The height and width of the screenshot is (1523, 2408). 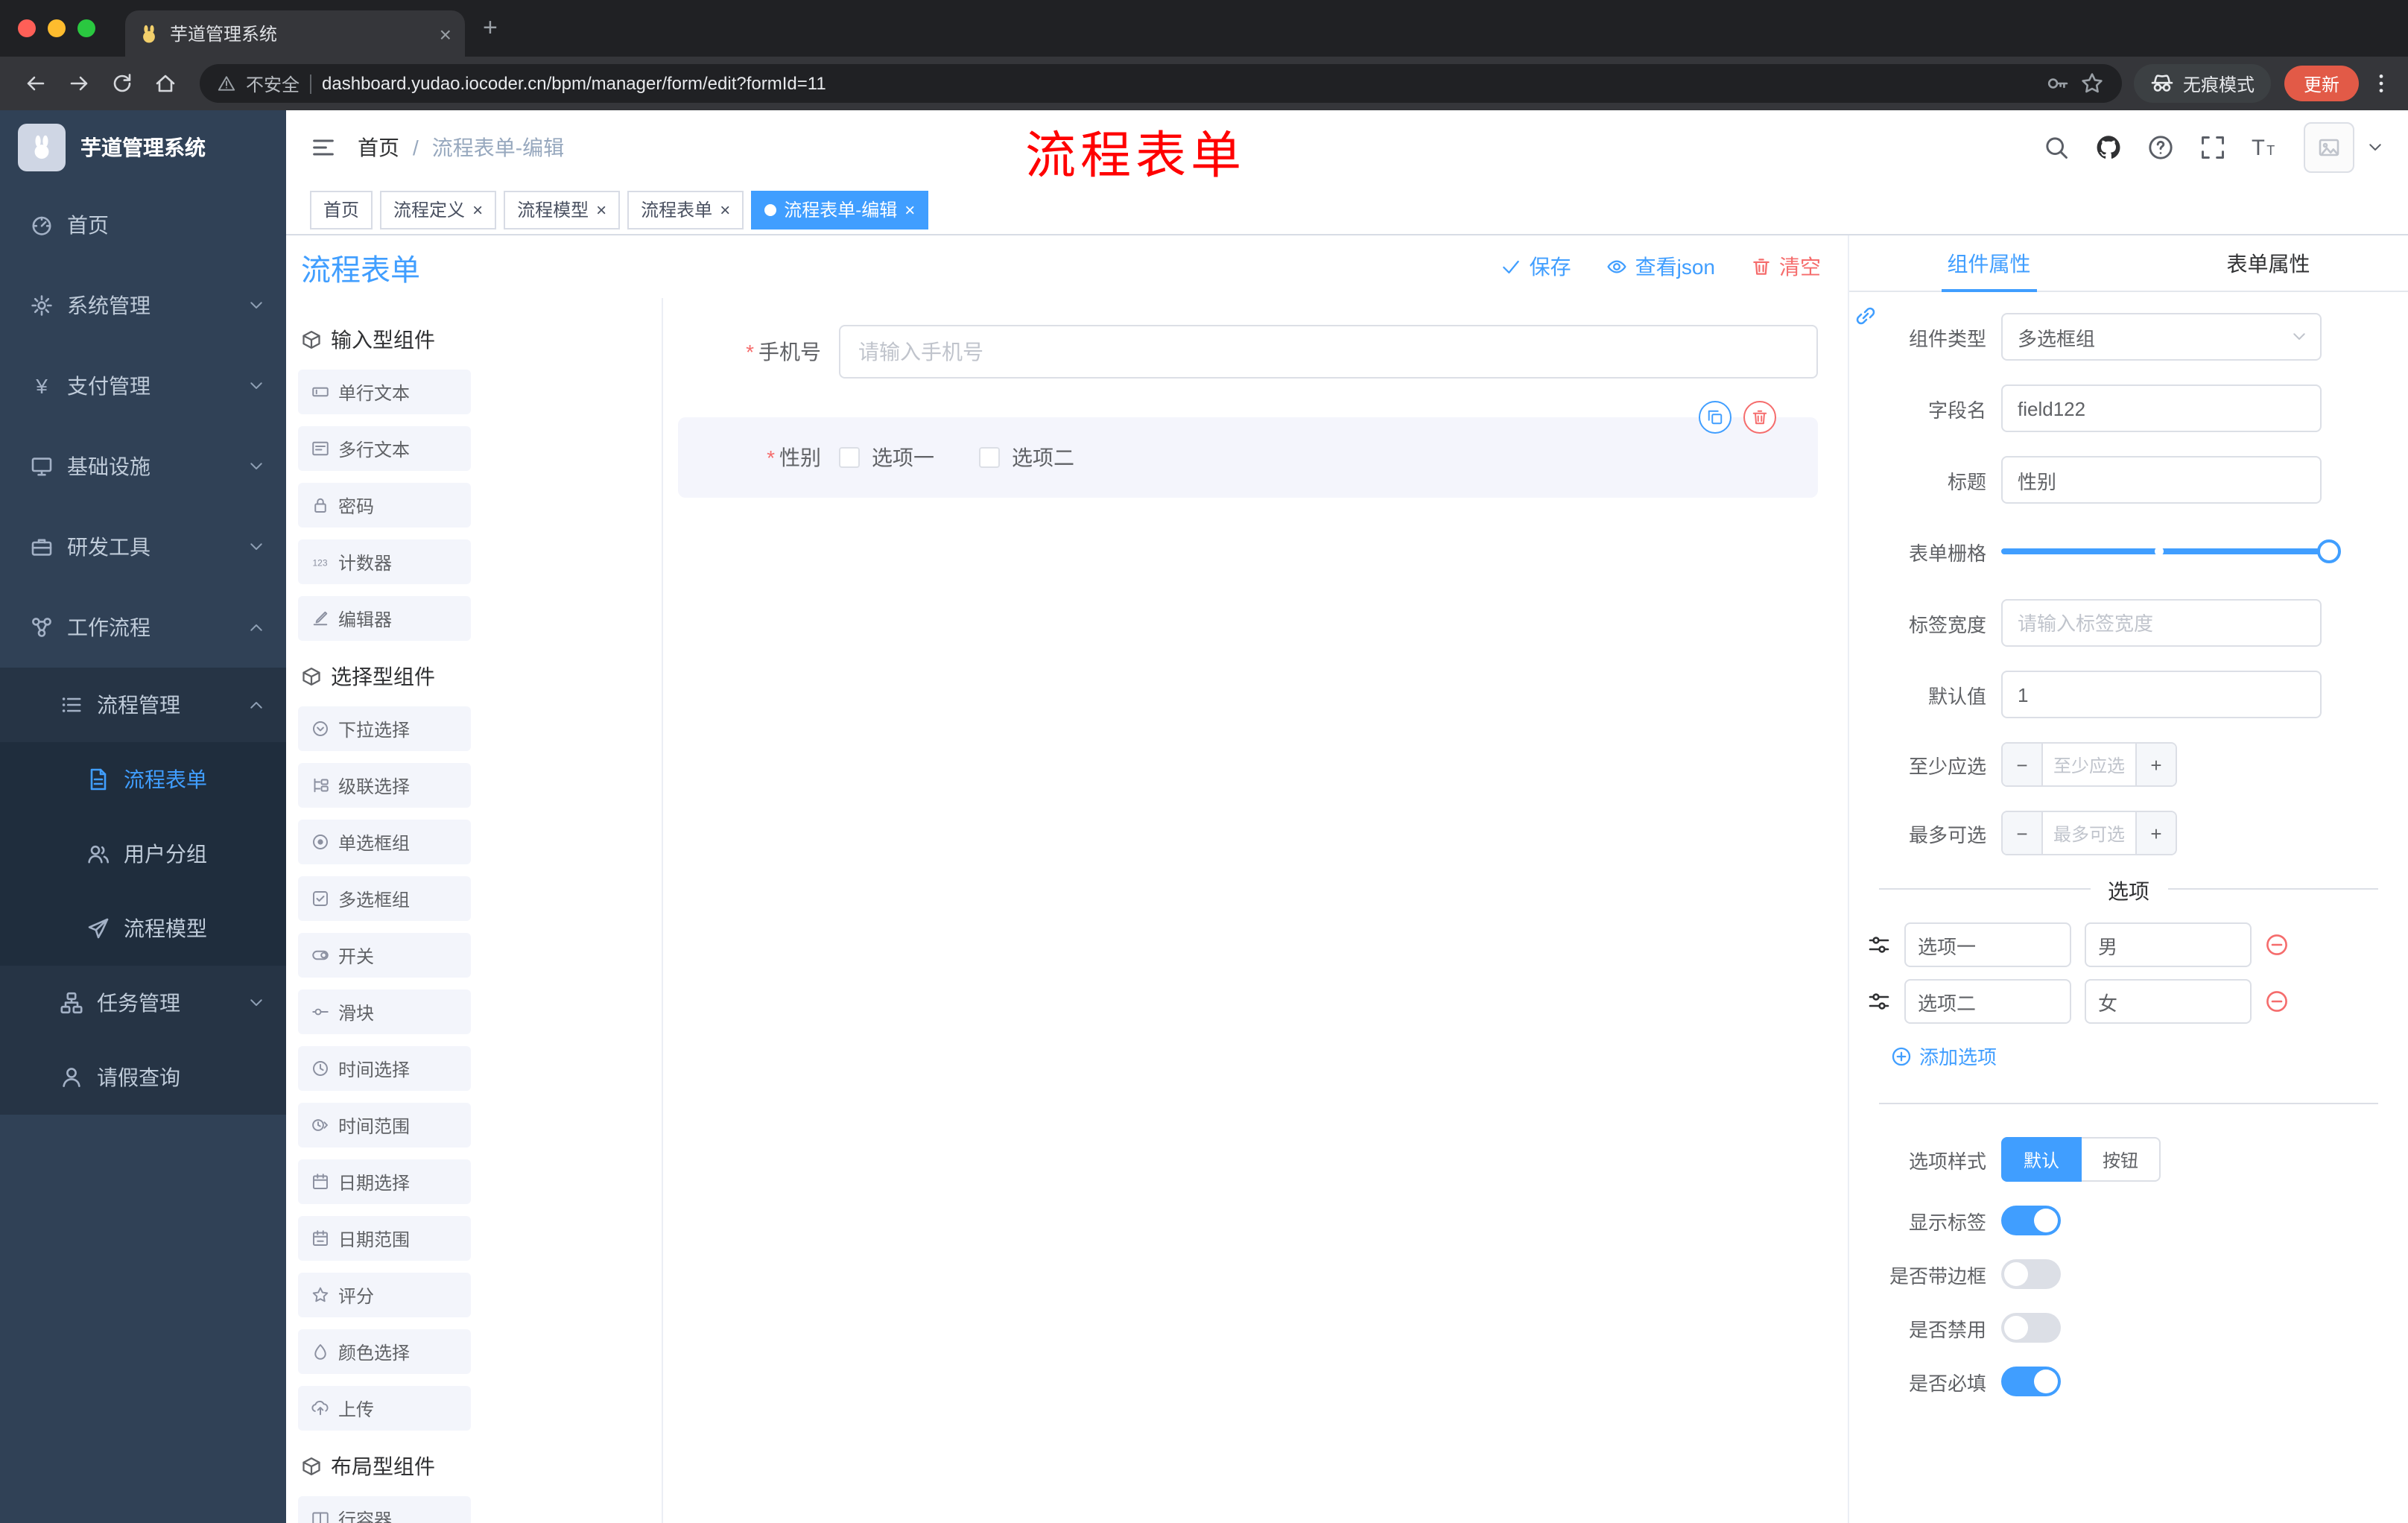 What do you see at coordinates (2031, 1328) in the screenshot?
I see `disabled-switch` at bounding box center [2031, 1328].